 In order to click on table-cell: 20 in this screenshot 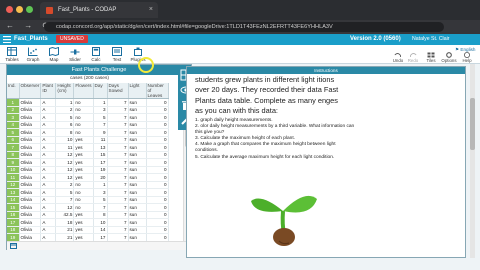, I will do `click(100, 177)`.